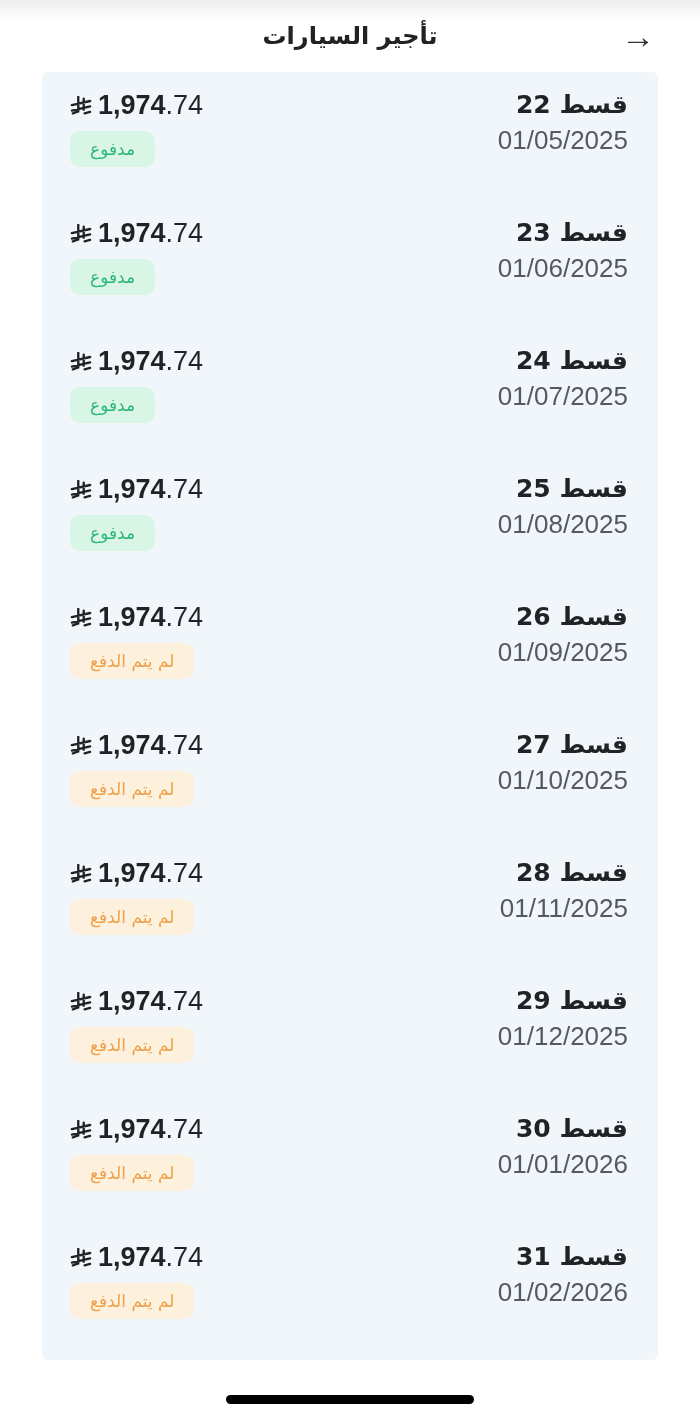 Image resolution: width=700 pixels, height=1421 pixels. I want to click on due-date: 01/10/2025, so click(562, 780).